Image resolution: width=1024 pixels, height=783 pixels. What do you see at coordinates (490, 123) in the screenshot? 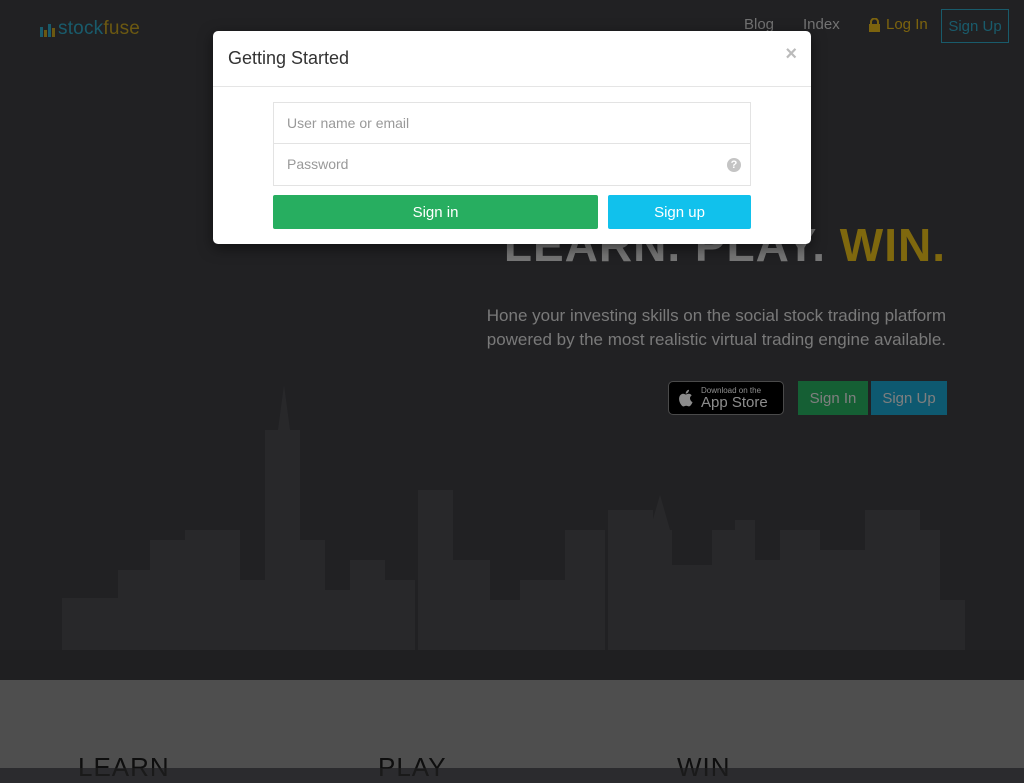
I see `username-input` at bounding box center [490, 123].